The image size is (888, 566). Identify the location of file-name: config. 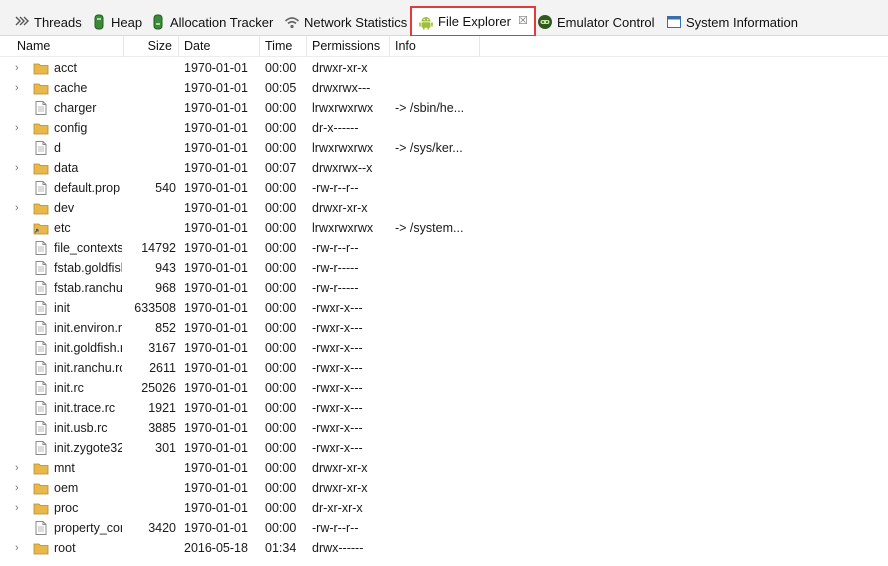
(71, 128).